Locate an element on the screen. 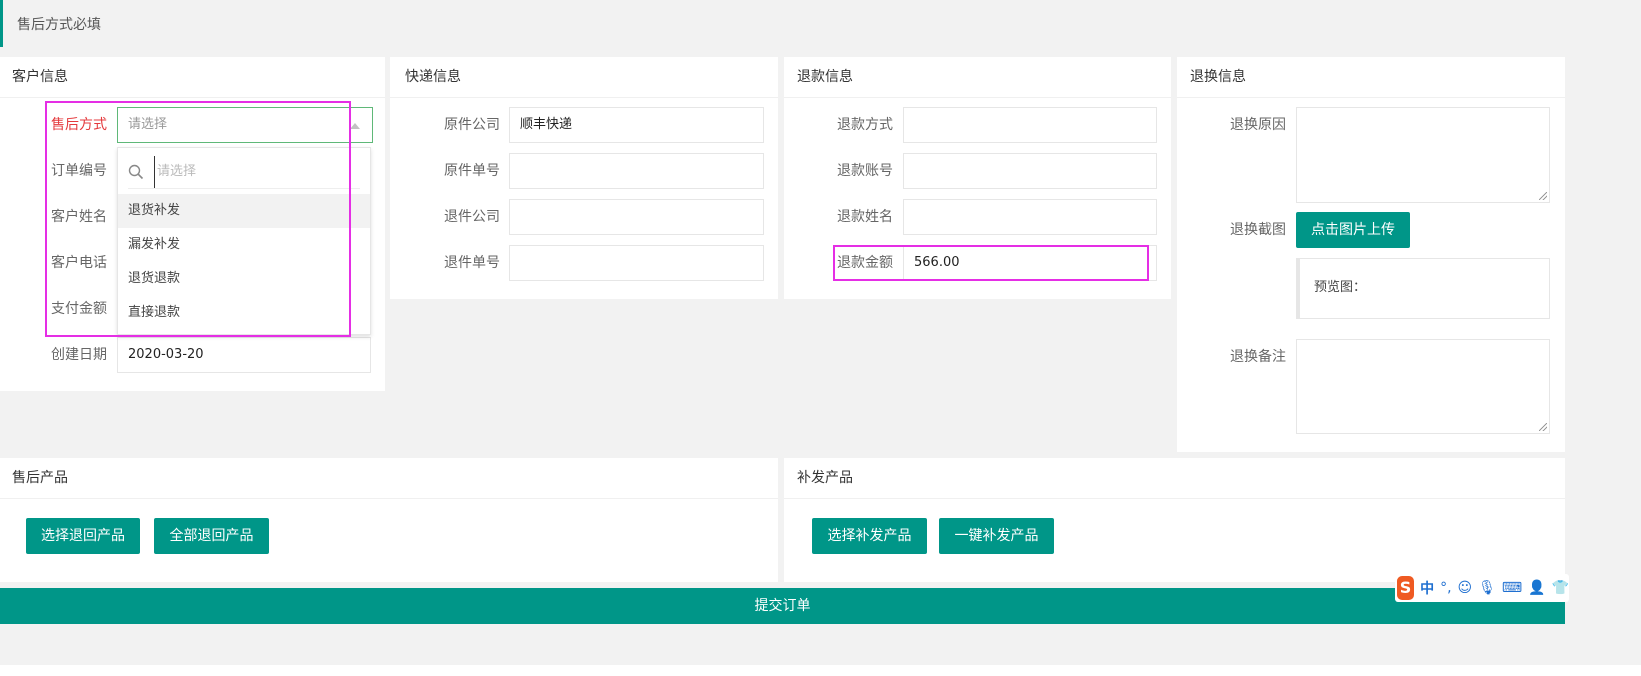 This screenshot has height=676, width=1641. exchange-remark-textarea is located at coordinates (1423, 386).